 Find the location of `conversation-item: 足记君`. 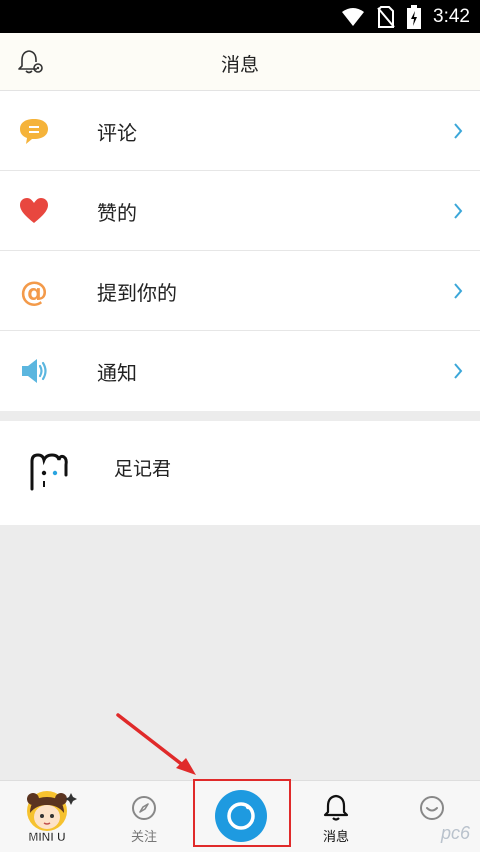

conversation-item: 足记君 is located at coordinates (240, 473).